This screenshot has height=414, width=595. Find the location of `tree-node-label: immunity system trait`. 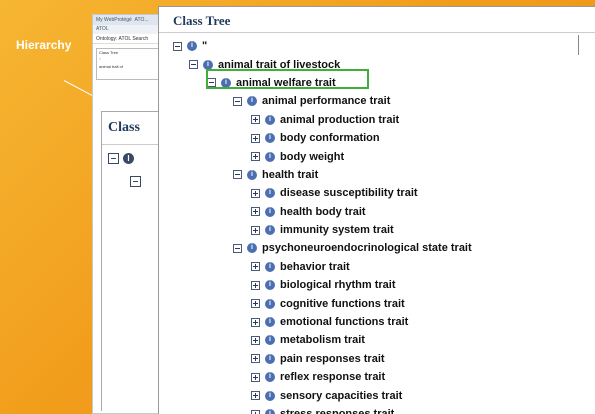

tree-node-label: immunity system trait is located at coordinates (337, 230).